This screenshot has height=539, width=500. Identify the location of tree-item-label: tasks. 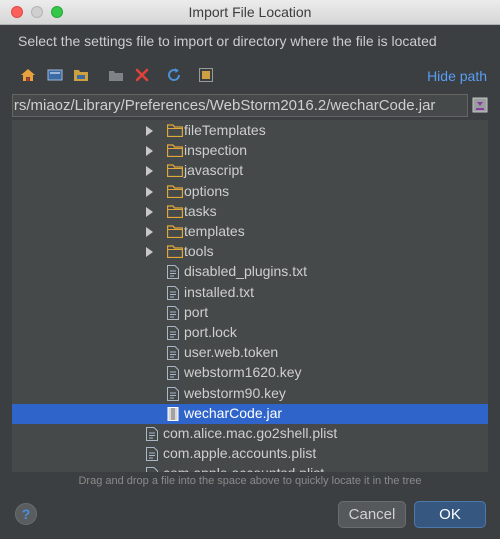
(200, 210).